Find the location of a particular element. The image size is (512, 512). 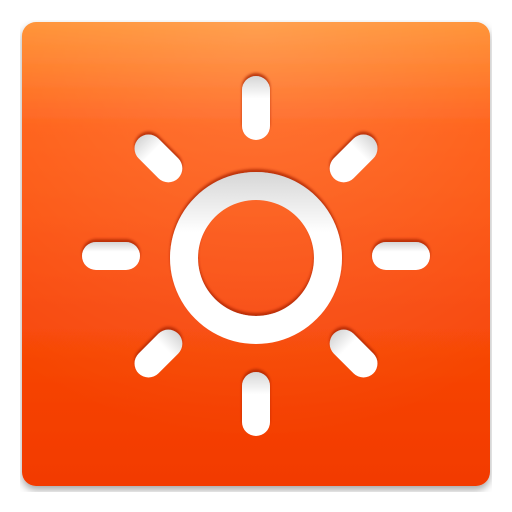

sun-ray-right is located at coordinates (401, 256).